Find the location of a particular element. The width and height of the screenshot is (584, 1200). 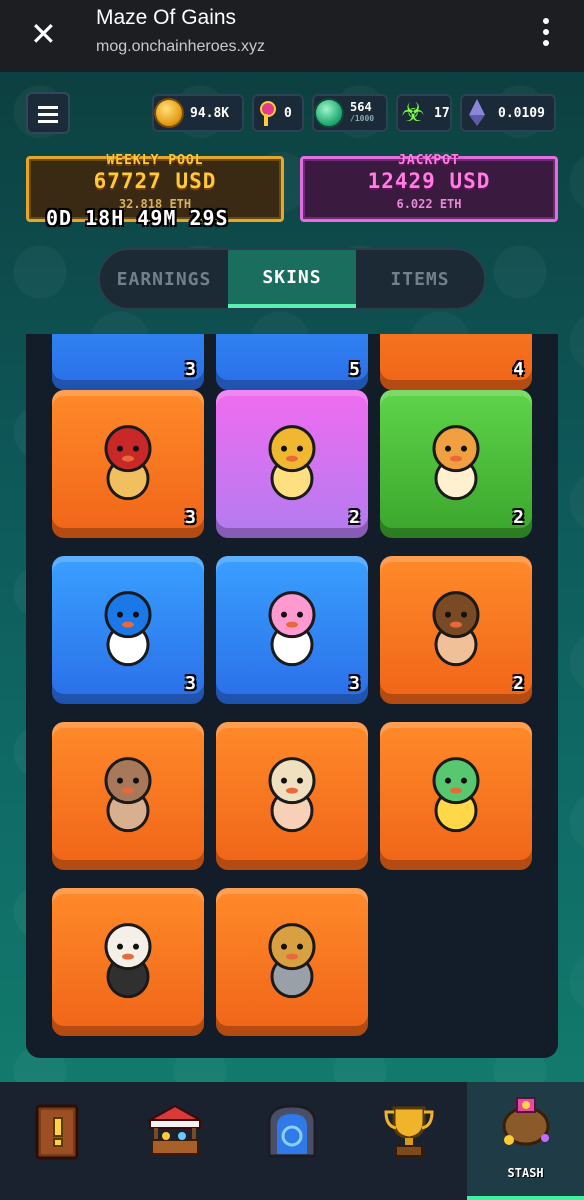

coin-icon is located at coordinates (169, 113).